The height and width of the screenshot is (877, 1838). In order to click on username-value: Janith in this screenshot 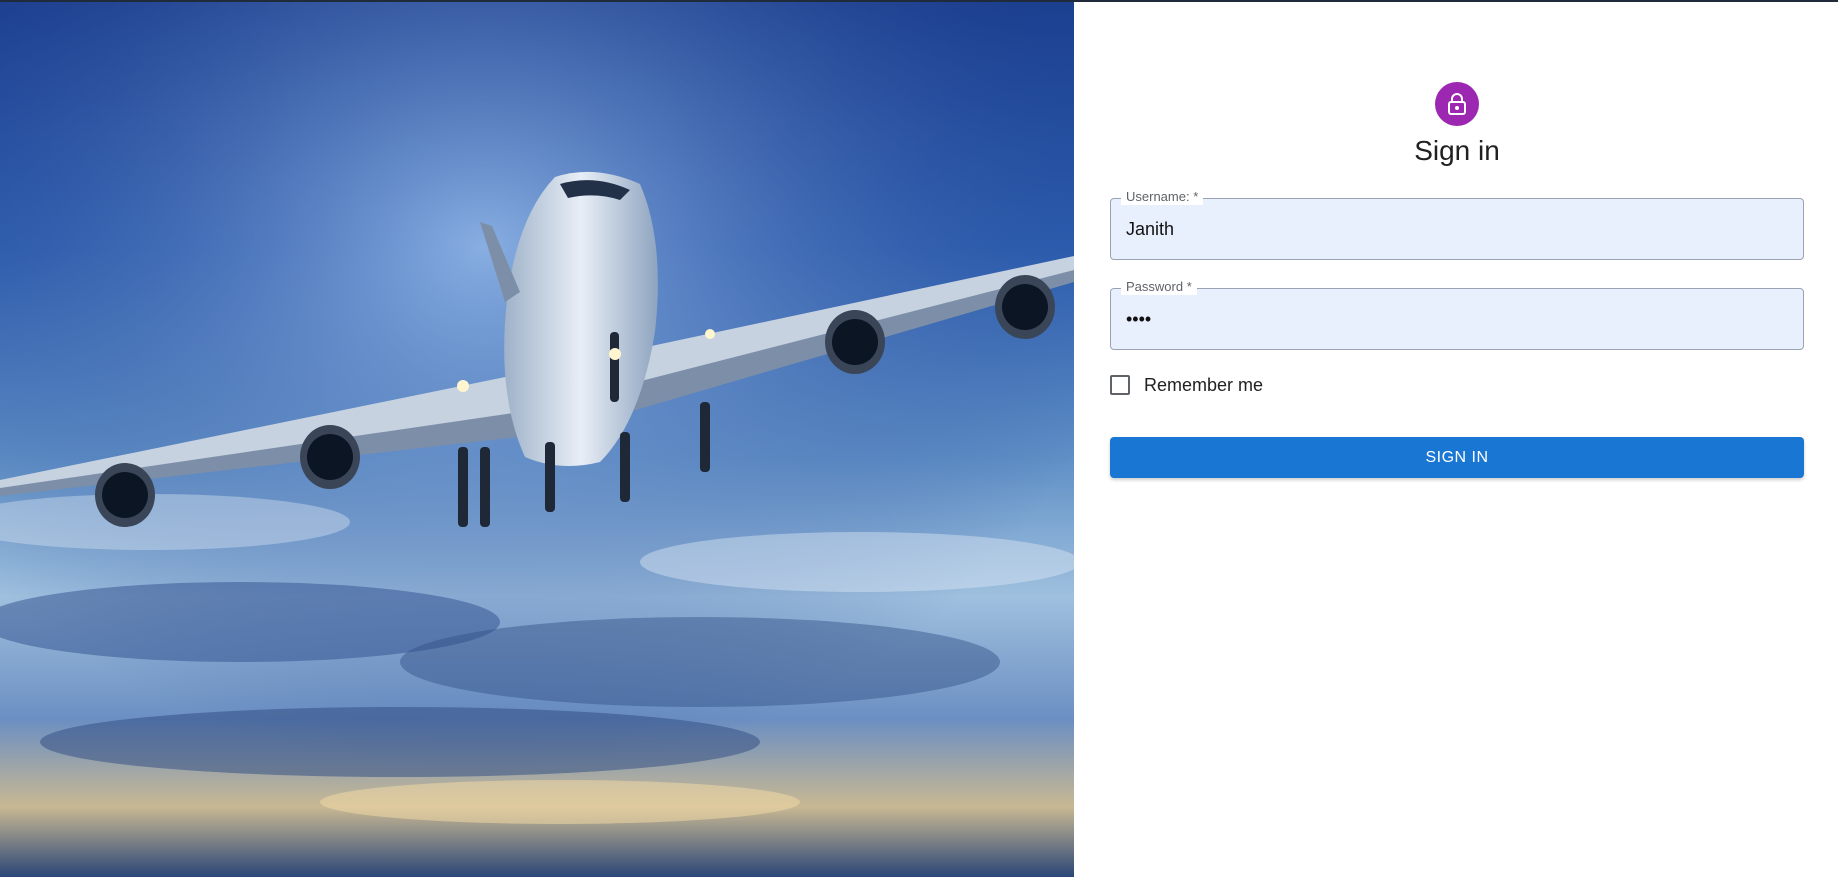, I will do `click(1150, 229)`.